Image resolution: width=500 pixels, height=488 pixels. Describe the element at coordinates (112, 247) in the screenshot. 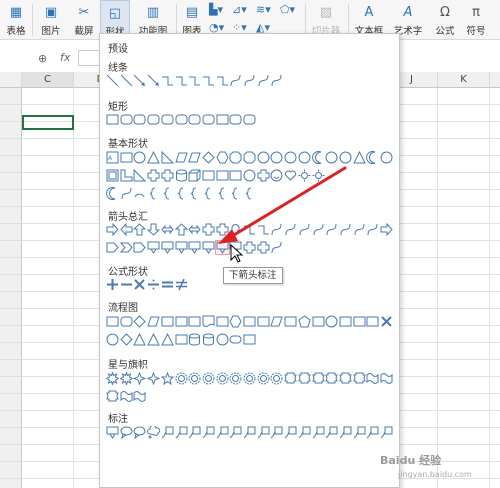

I see `shape-pentarrow` at that location.